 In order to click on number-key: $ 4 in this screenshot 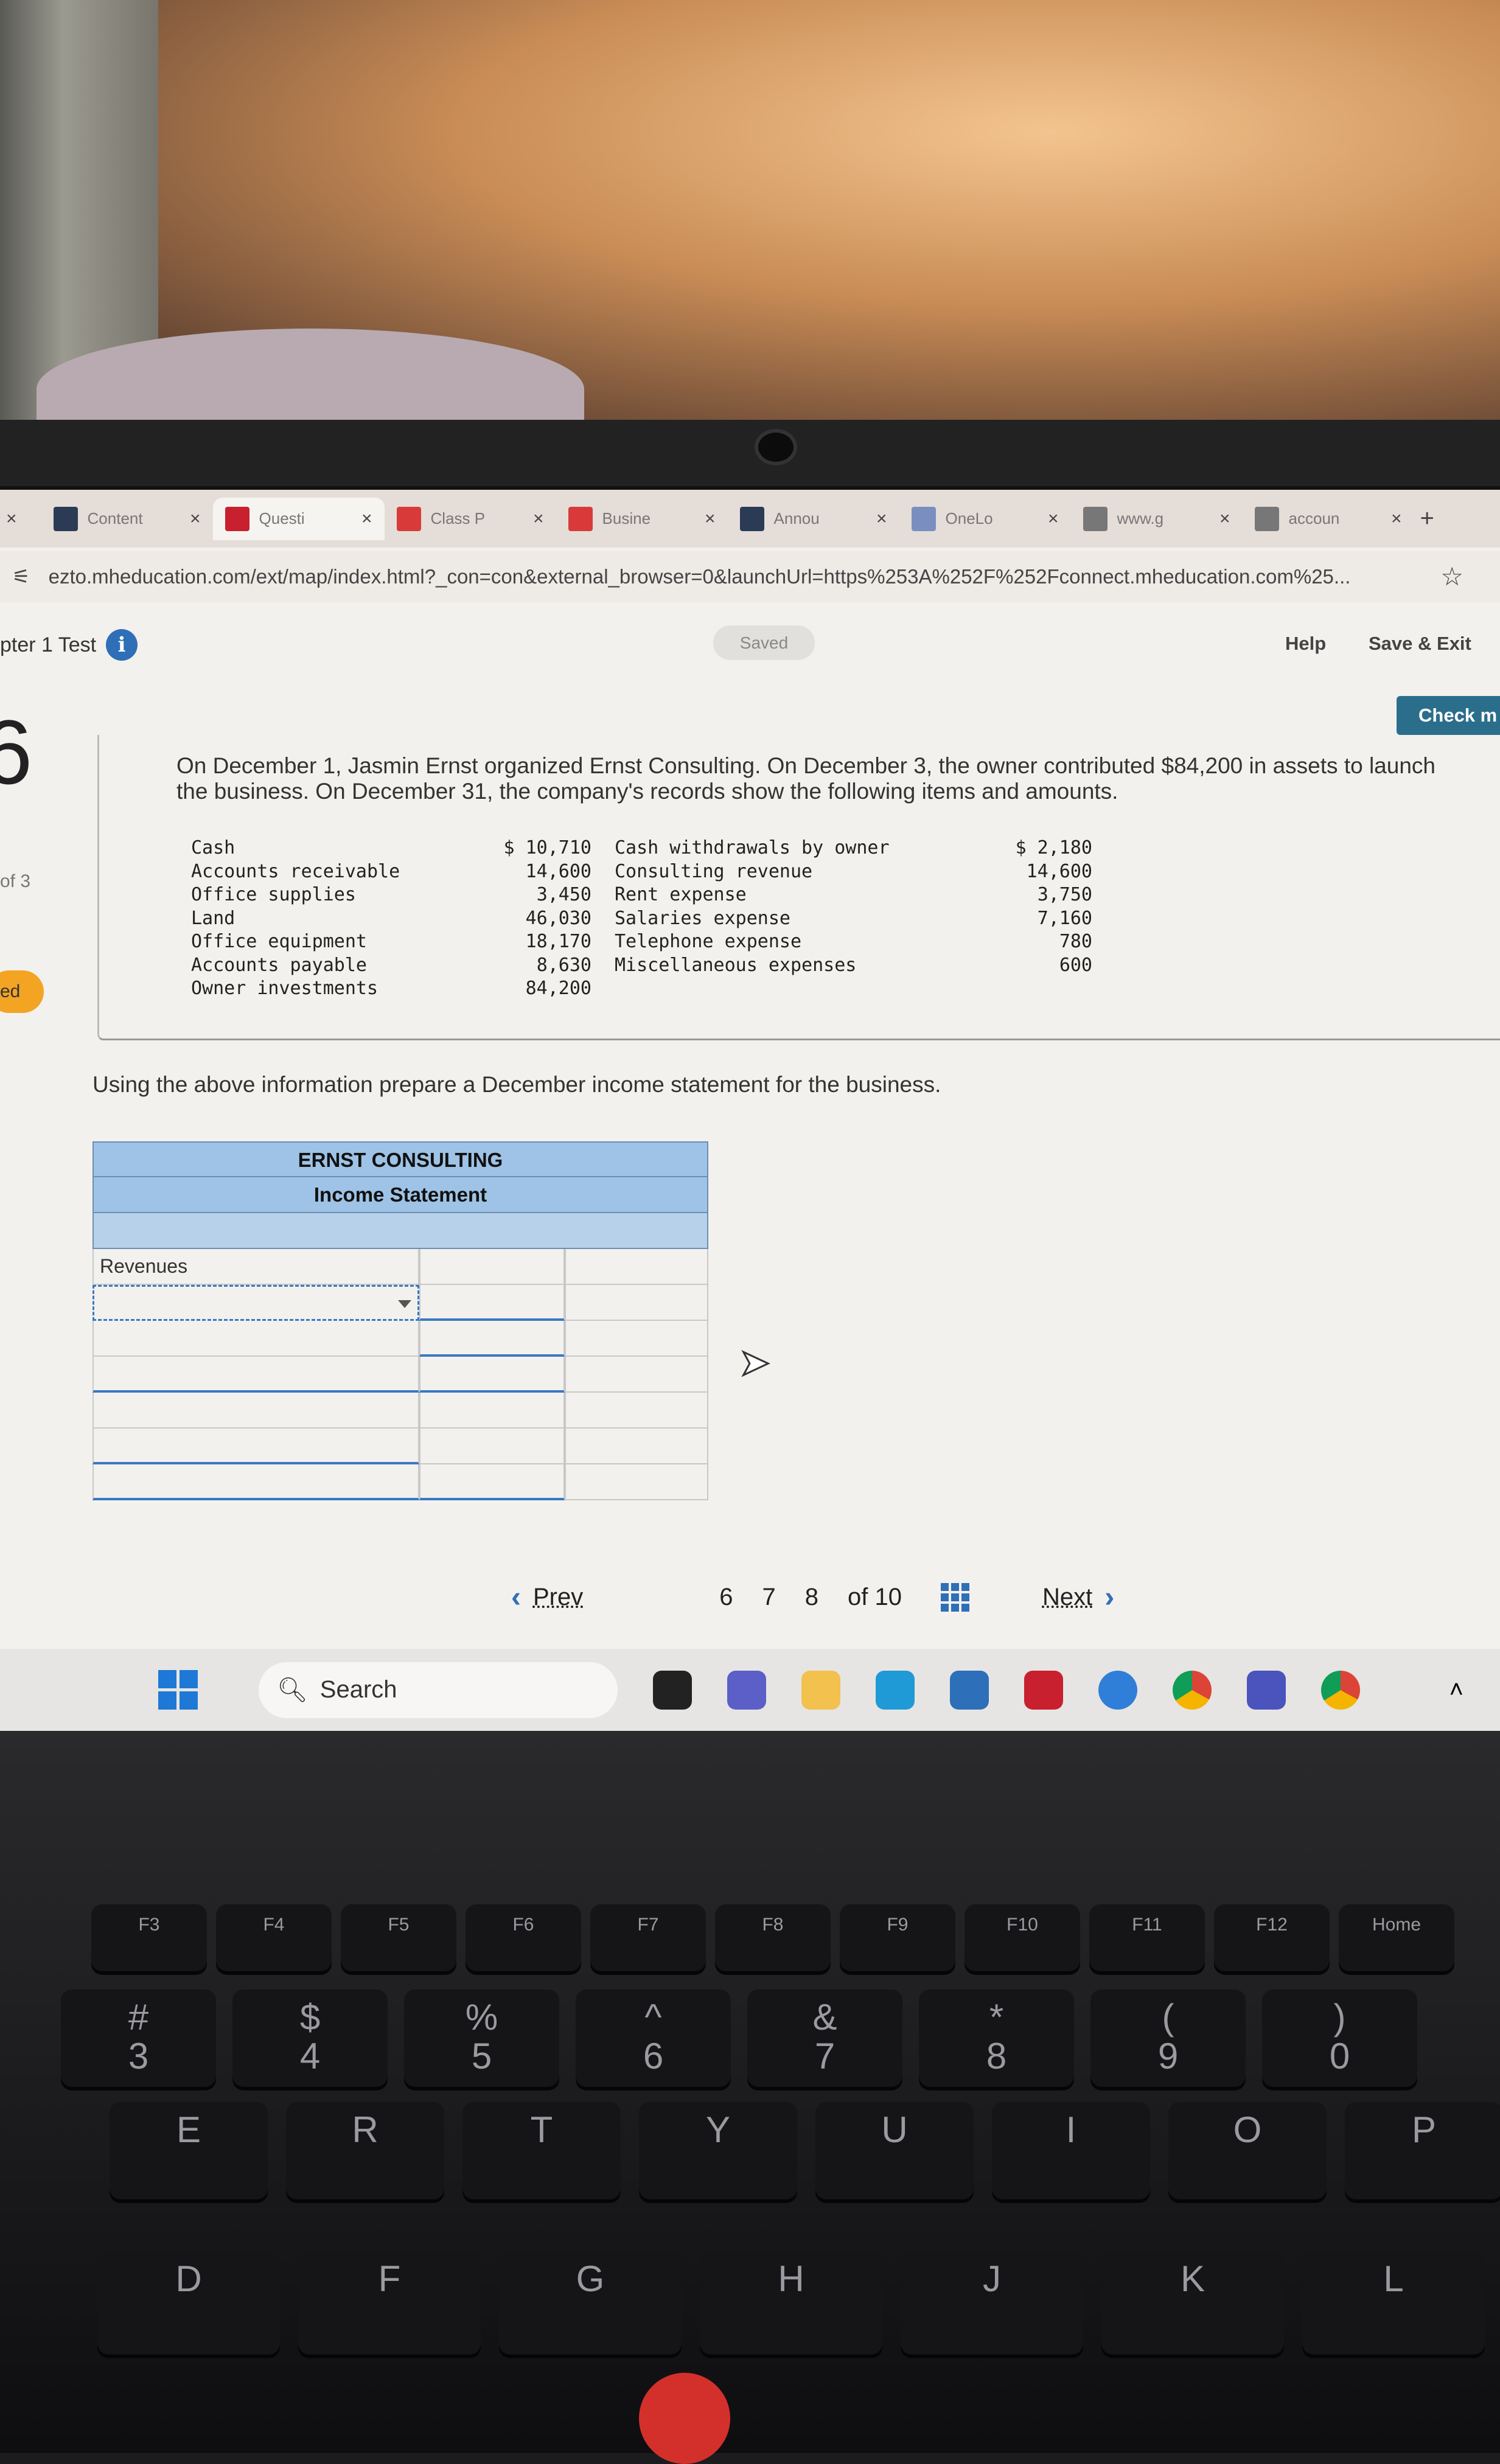, I will do `click(310, 2038)`.